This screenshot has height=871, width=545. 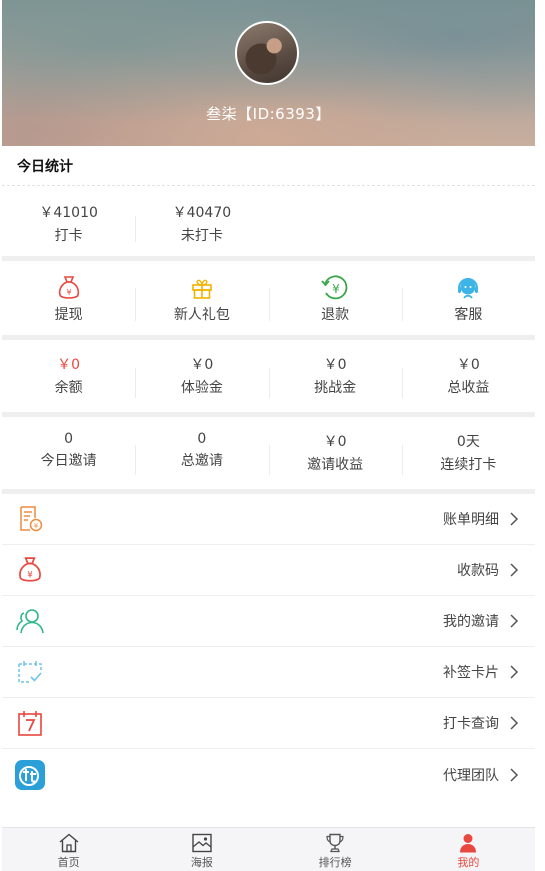 I want to click on bill-icon: ¥, so click(x=30, y=519).